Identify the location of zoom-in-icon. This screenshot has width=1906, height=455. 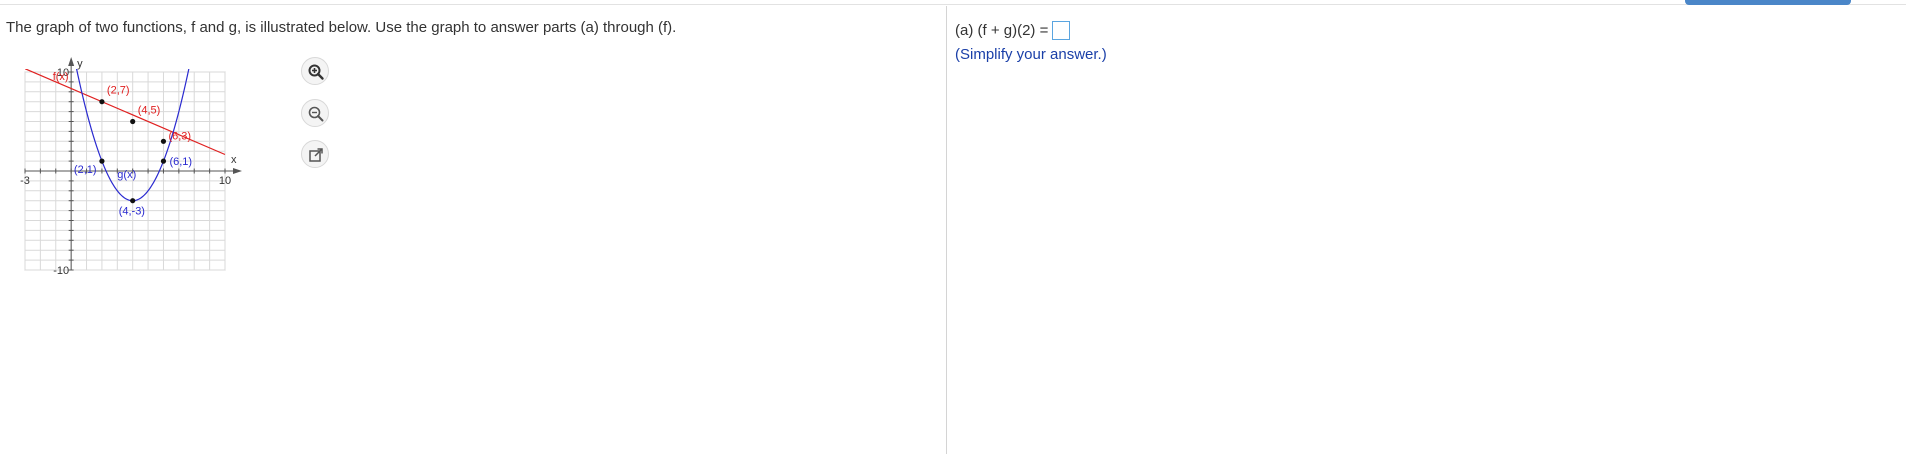
(316, 72).